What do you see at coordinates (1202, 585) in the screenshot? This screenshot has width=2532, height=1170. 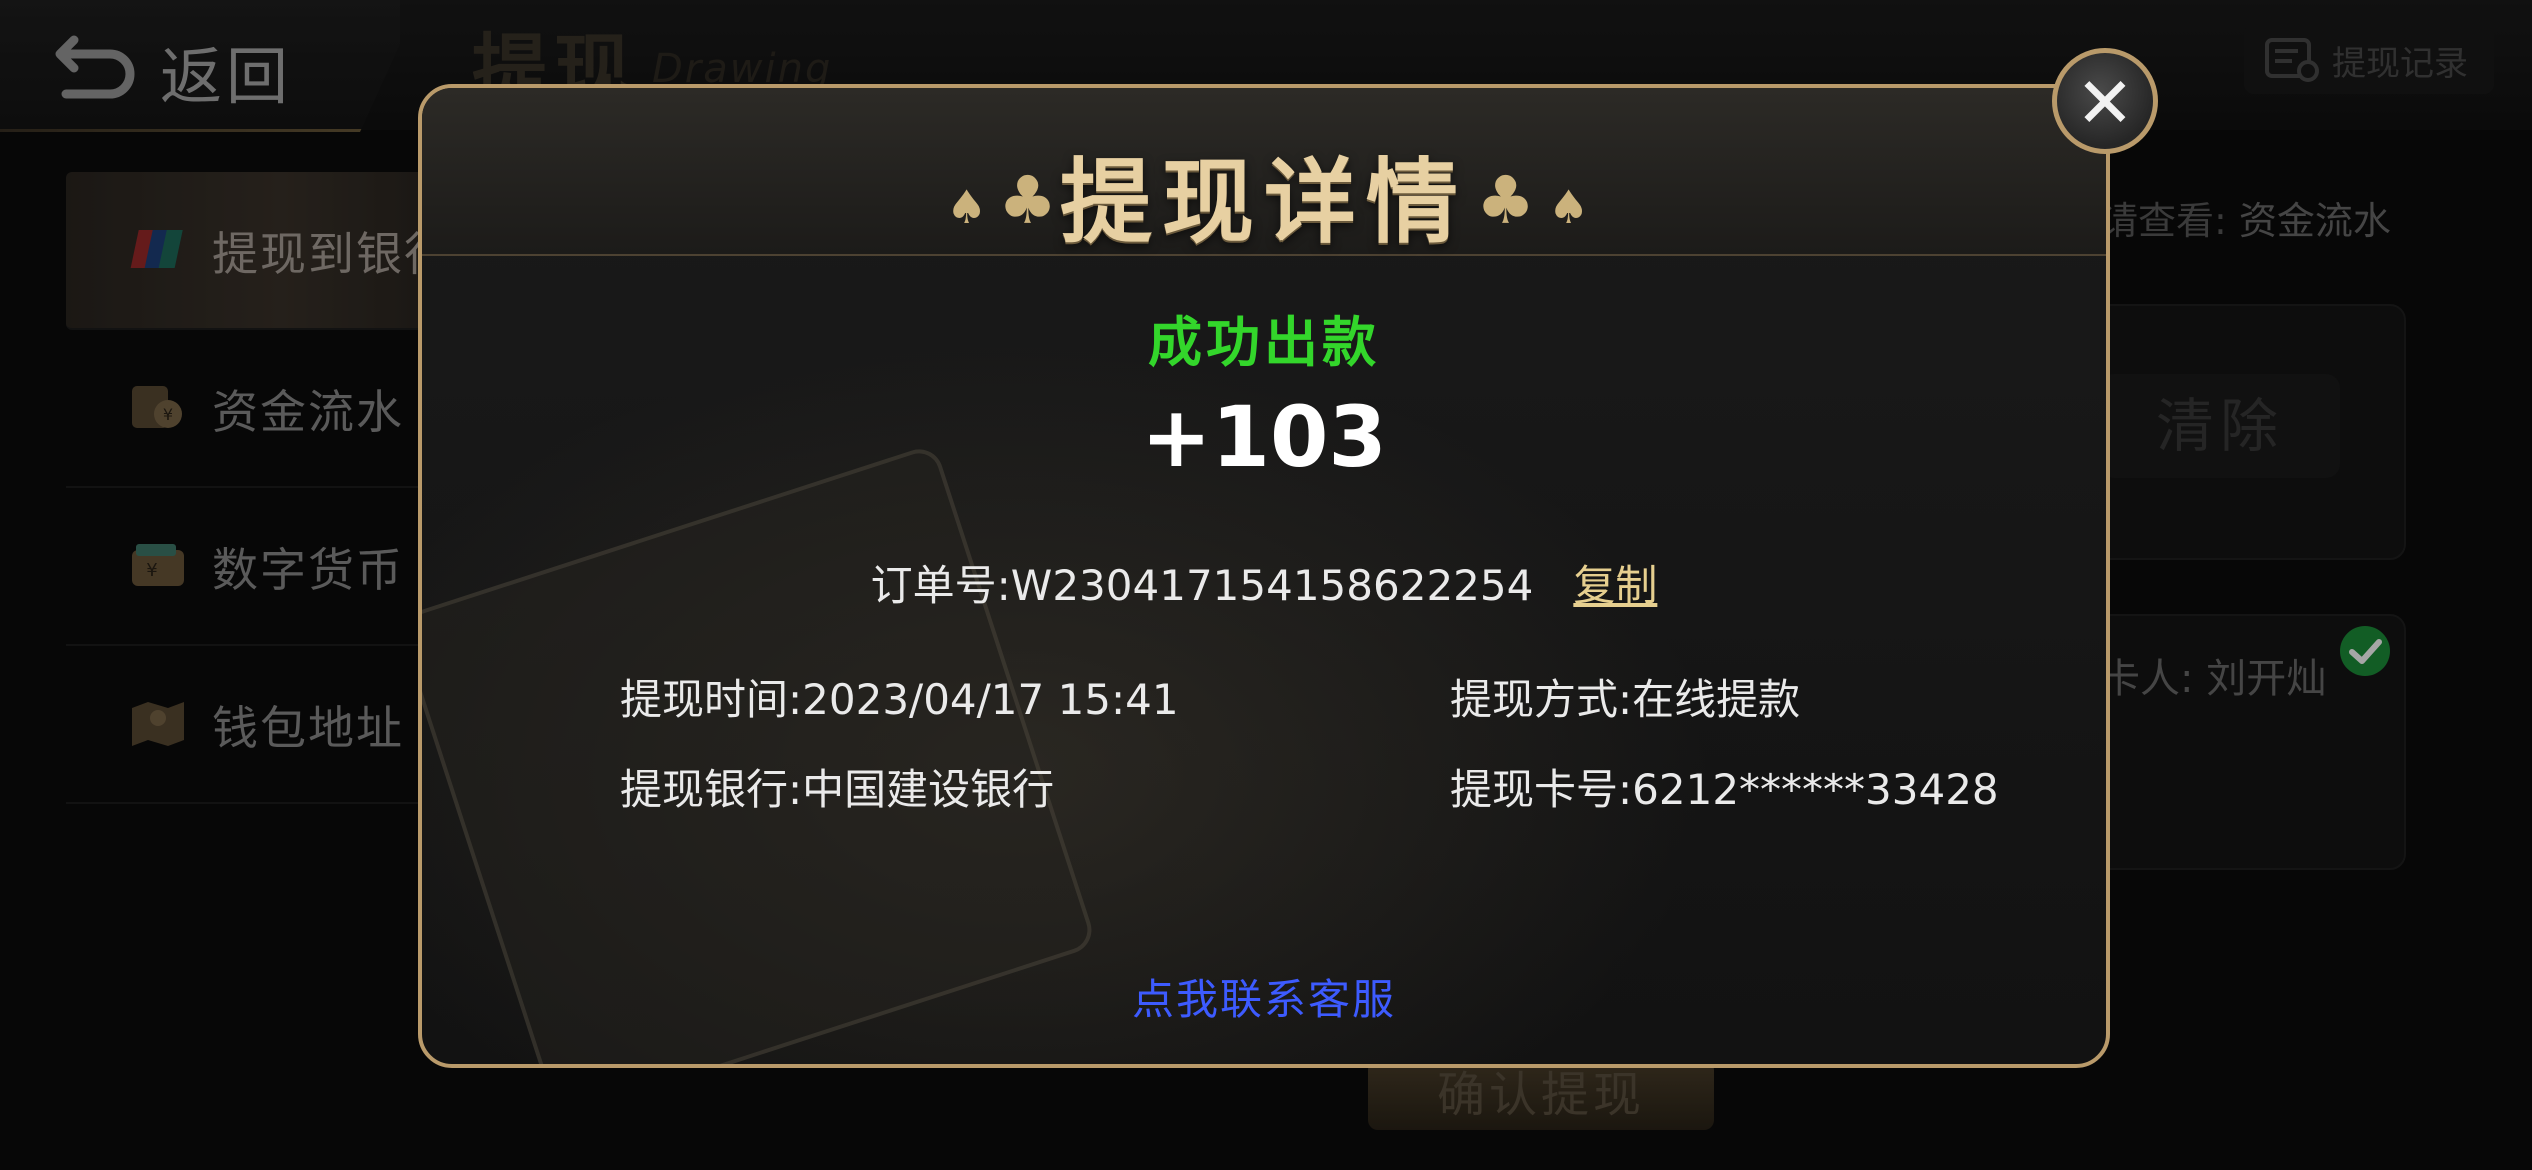 I see `order-number: 订单号:W230417154158622254` at bounding box center [1202, 585].